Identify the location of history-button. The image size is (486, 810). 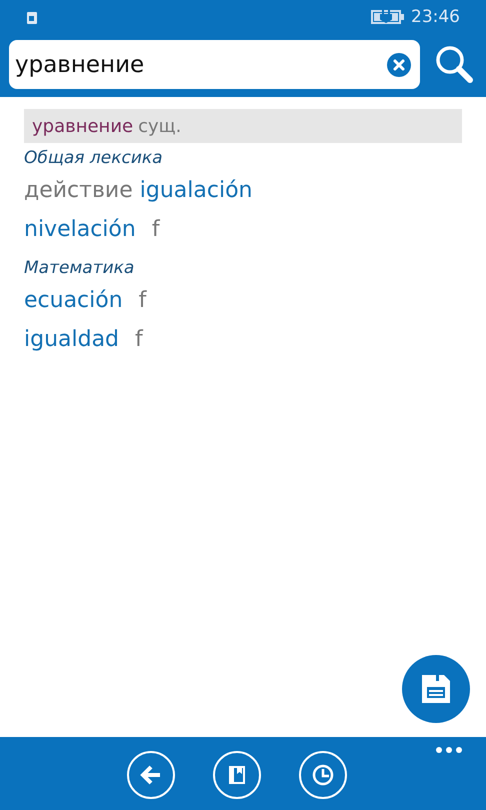
(323, 775).